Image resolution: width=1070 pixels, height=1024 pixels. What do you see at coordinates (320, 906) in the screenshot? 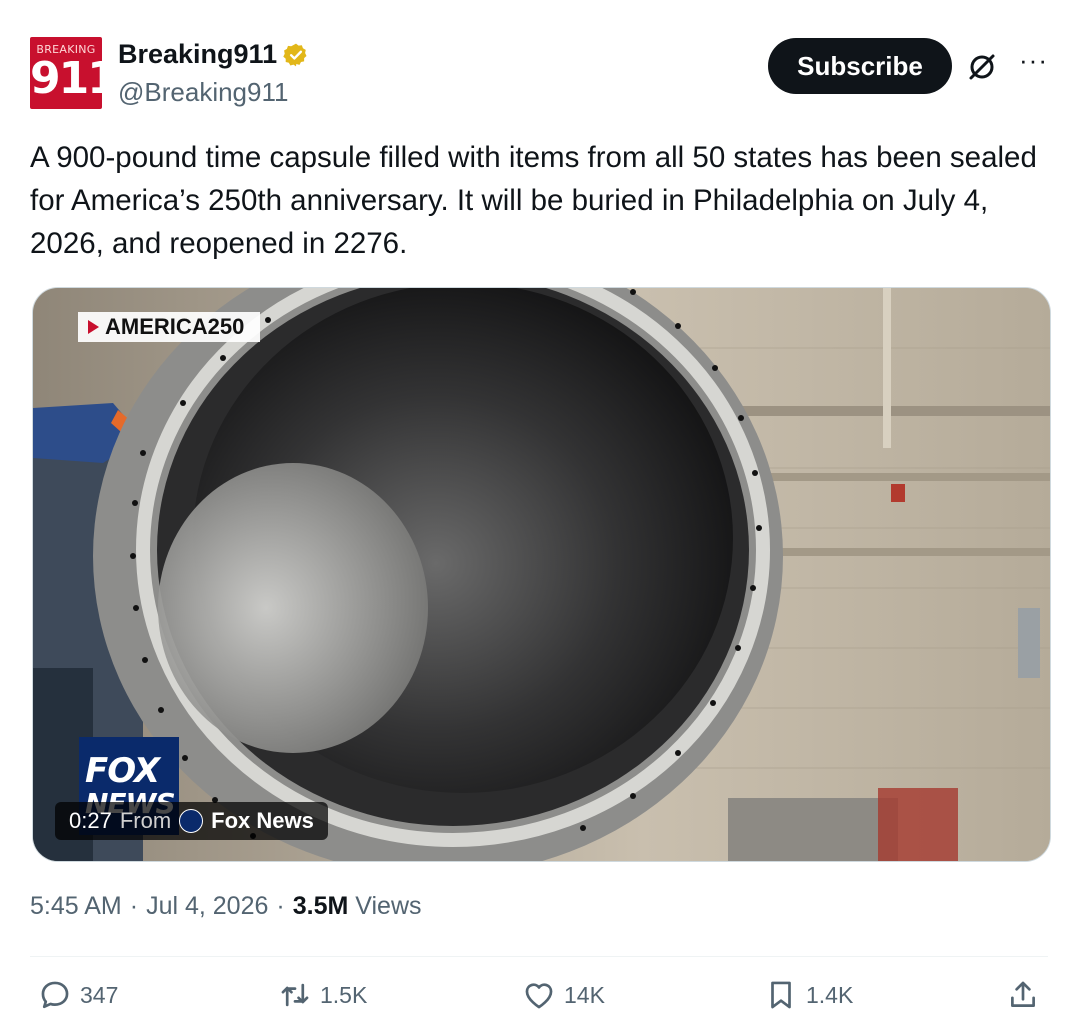
I see `views-count: 3.5M` at bounding box center [320, 906].